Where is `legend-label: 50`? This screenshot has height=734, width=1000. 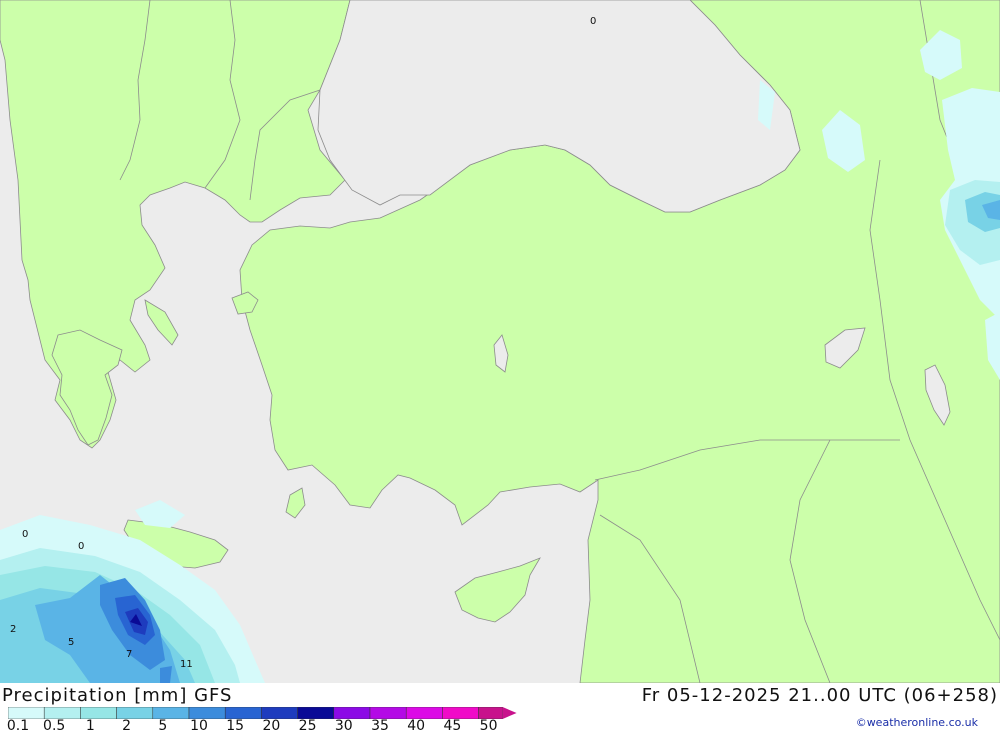
legend-label: 50 is located at coordinates (488, 726).